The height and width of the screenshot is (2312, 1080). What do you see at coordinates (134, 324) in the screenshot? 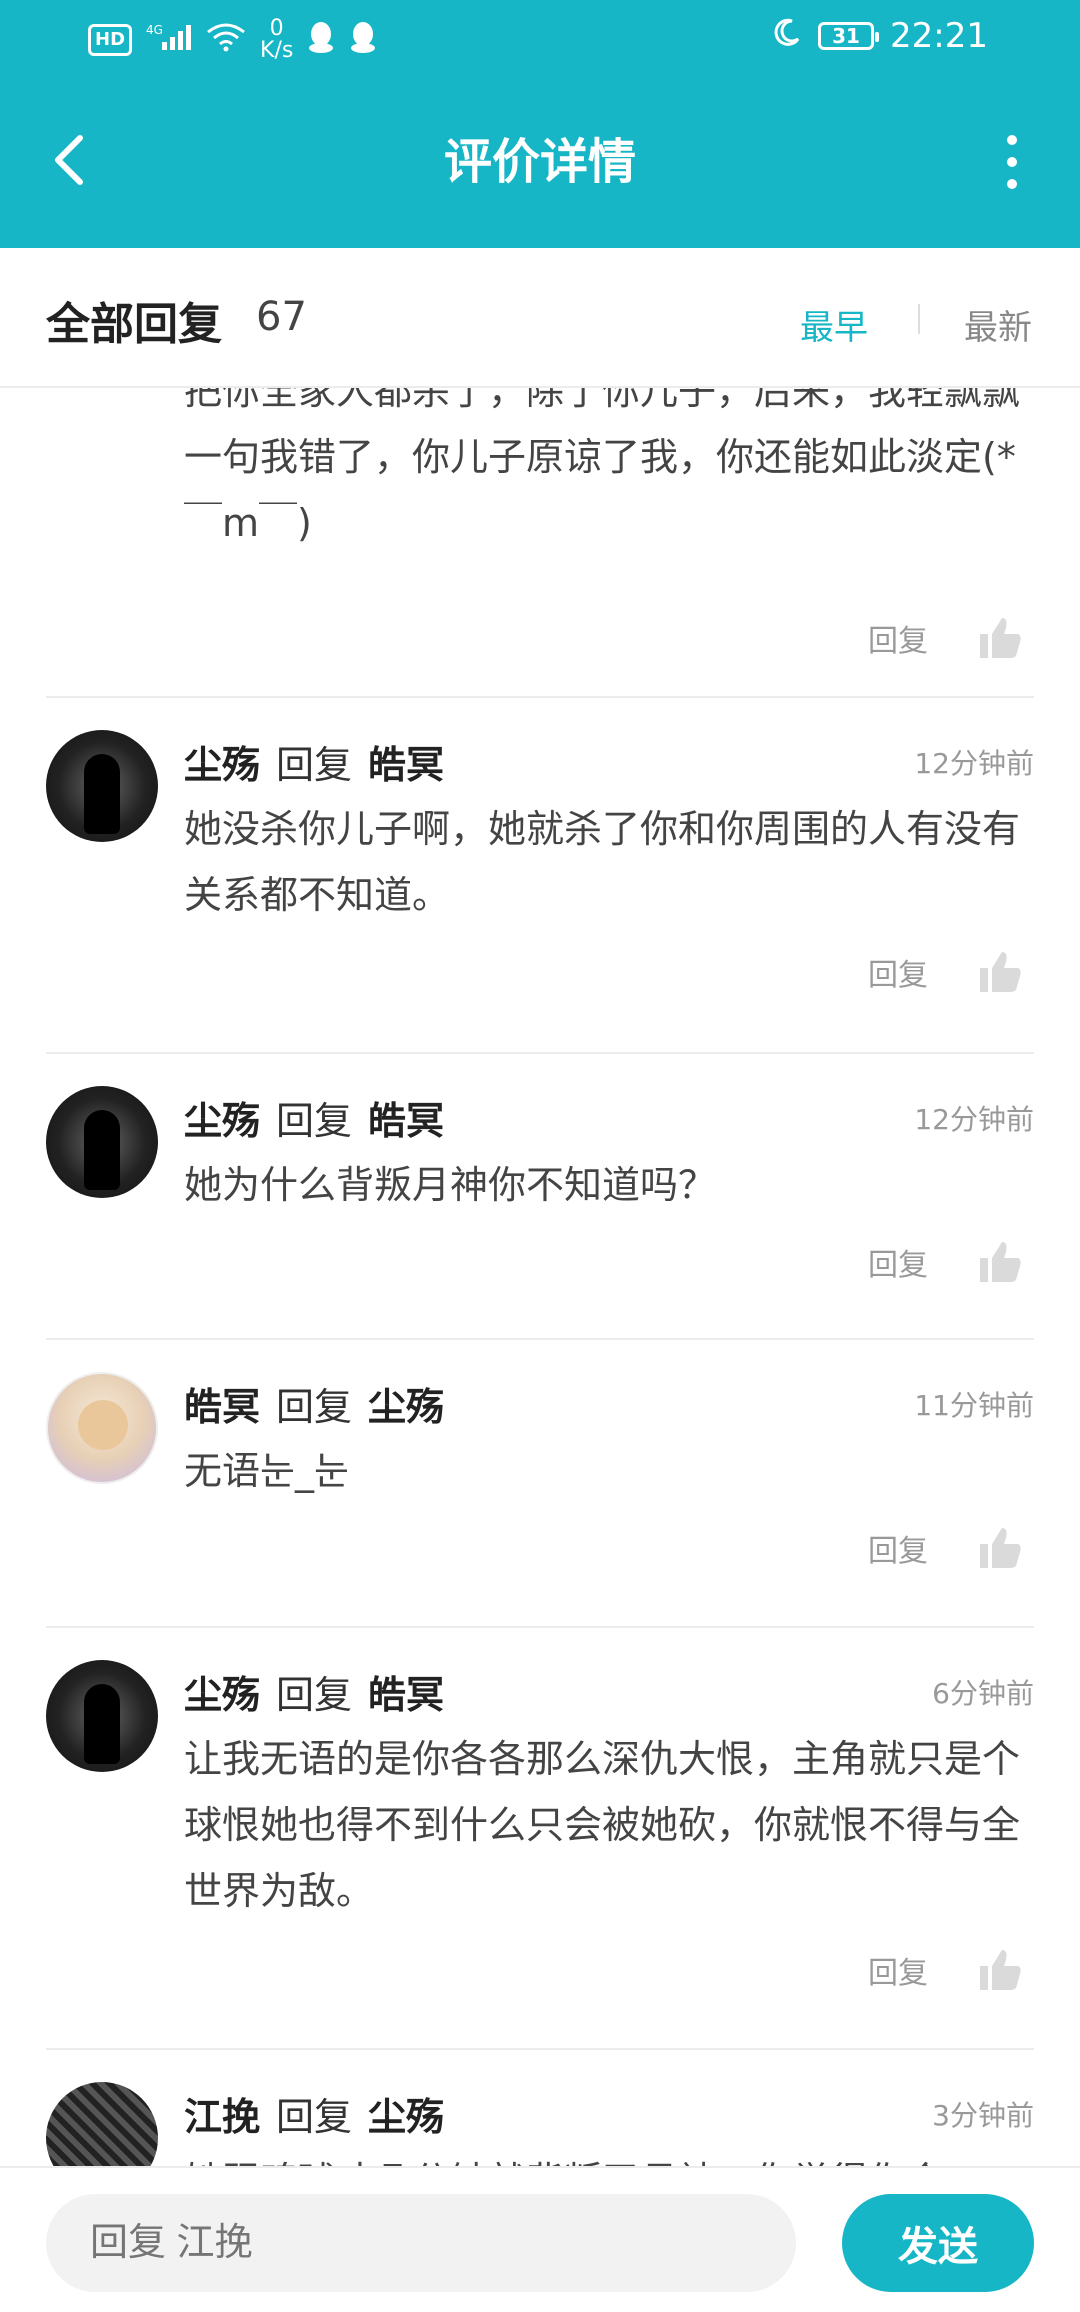
I see `all-replies-title: 全部回复` at bounding box center [134, 324].